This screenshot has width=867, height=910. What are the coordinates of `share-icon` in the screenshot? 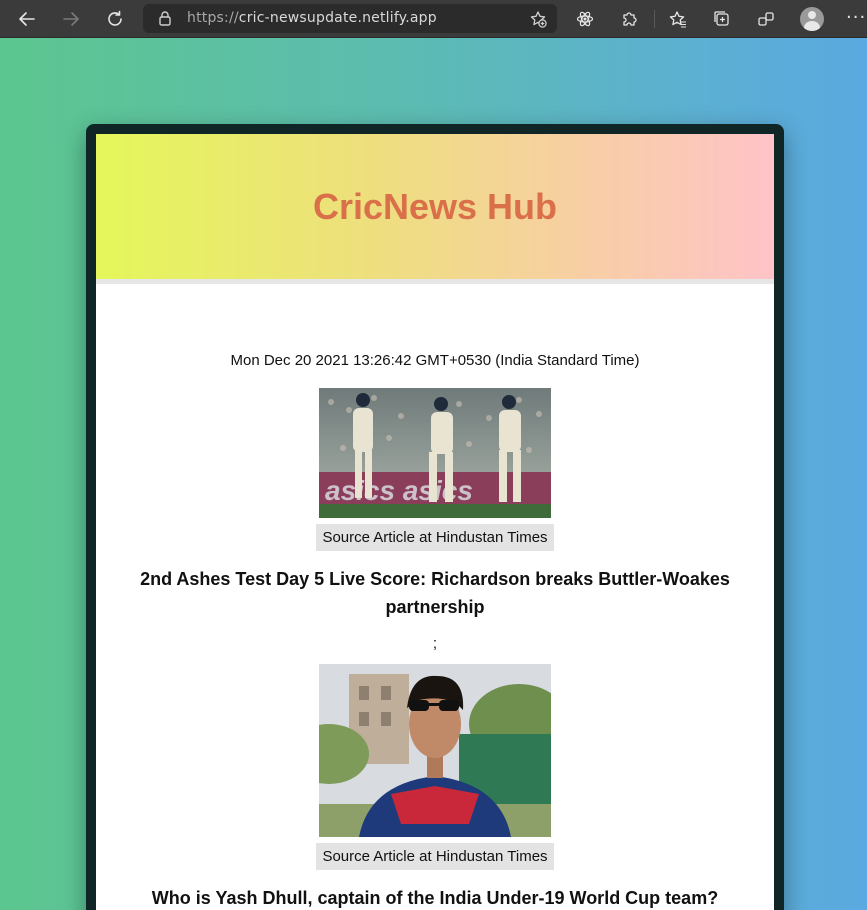 It's located at (766, 19).